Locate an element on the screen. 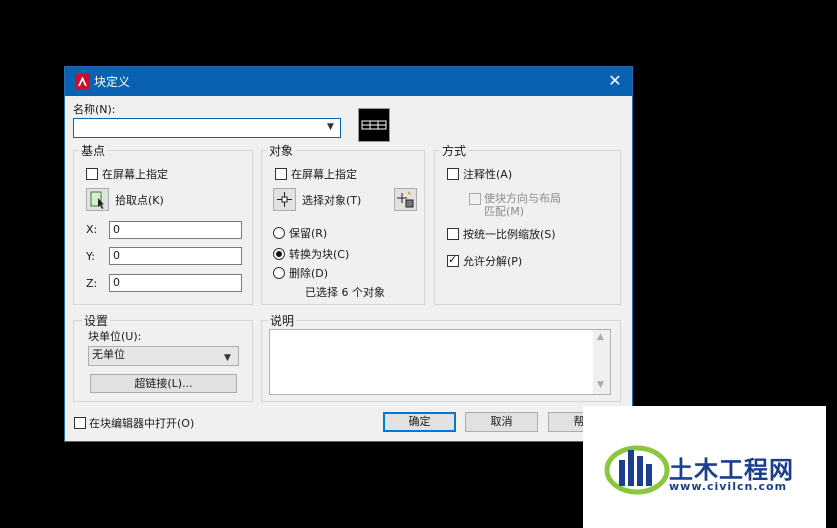  annotative-checkbox is located at coordinates (453, 174).